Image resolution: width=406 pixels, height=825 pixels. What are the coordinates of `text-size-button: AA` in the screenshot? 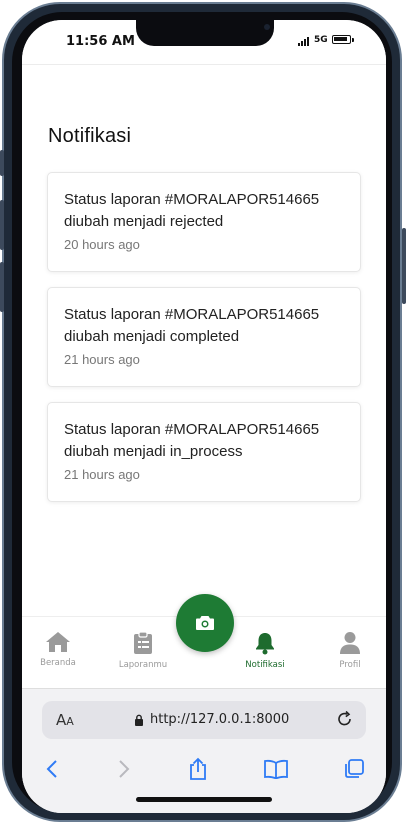 It's located at (65, 720).